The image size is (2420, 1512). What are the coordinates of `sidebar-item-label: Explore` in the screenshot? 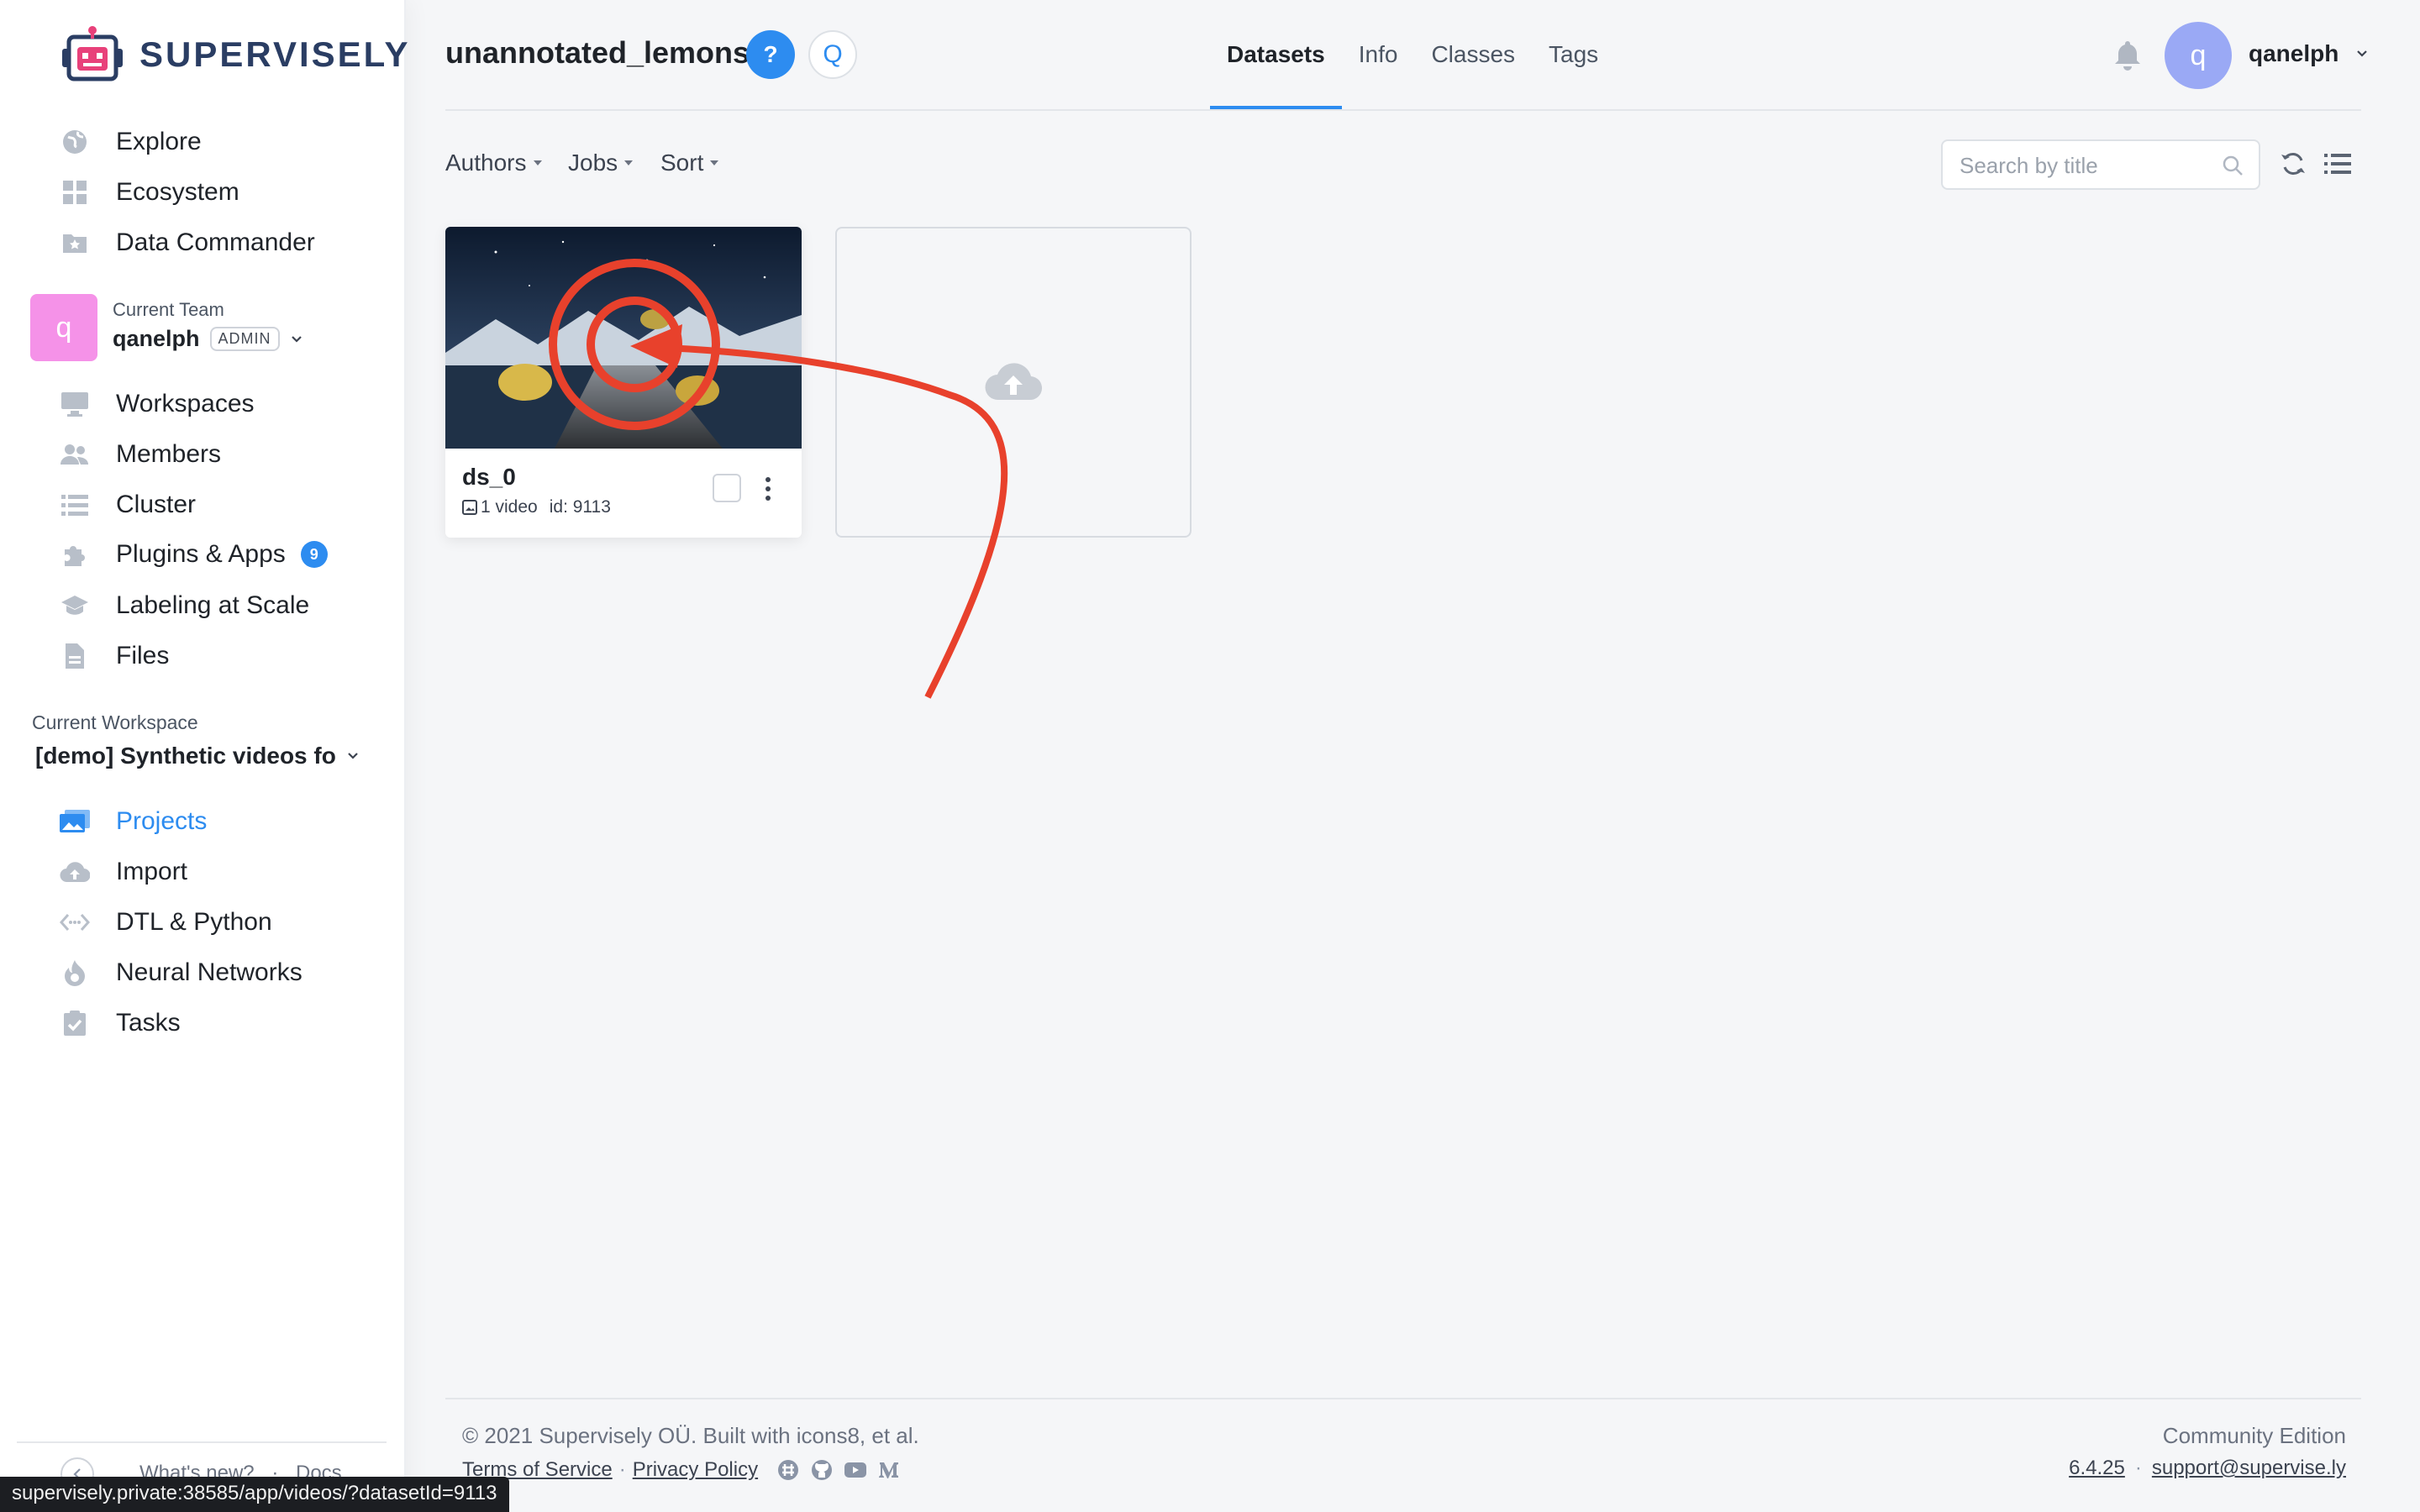 It's located at (159, 141).